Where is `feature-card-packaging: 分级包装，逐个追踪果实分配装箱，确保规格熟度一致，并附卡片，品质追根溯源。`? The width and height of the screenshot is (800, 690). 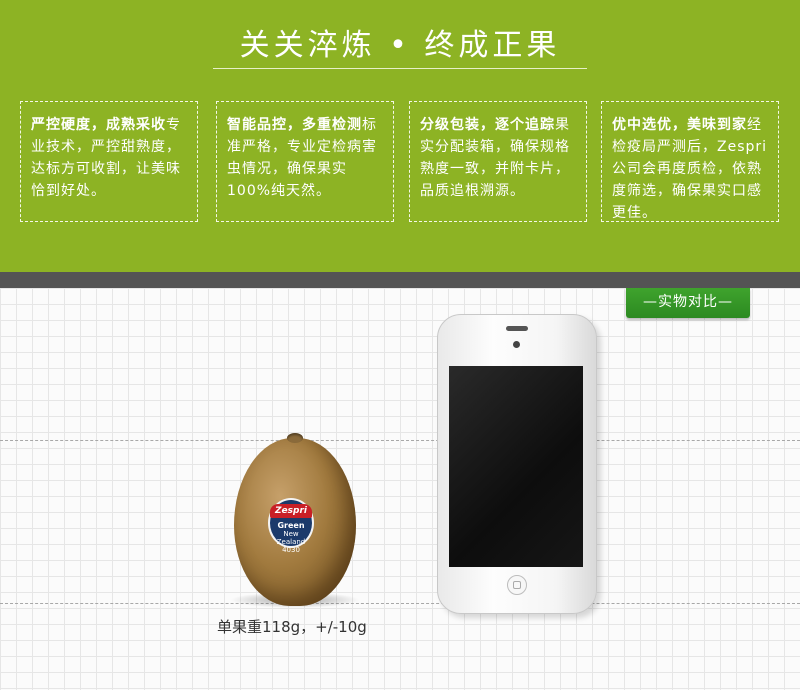
feature-card-packaging: 分级包装，逐个追踪果实分配装箱，确保规格熟度一致，并附卡片，品质追根溯源。 is located at coordinates (498, 161).